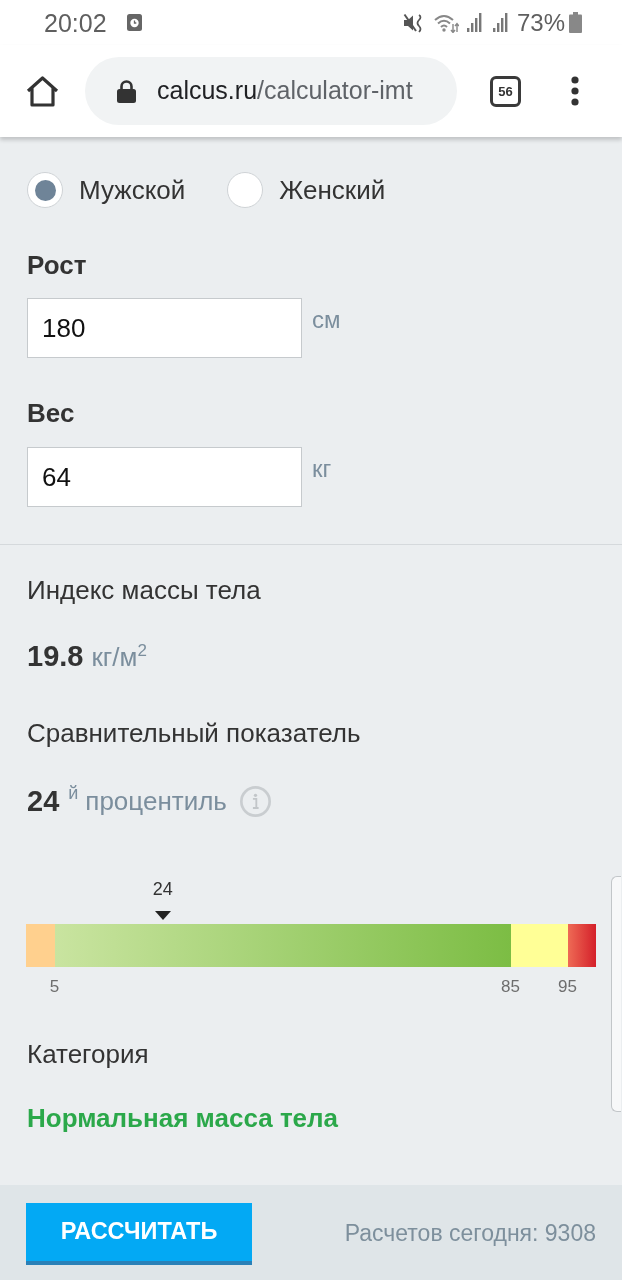 The image size is (622, 1280). Describe the element at coordinates (57, 265) in the screenshot. I see `field-label: Рост` at that location.